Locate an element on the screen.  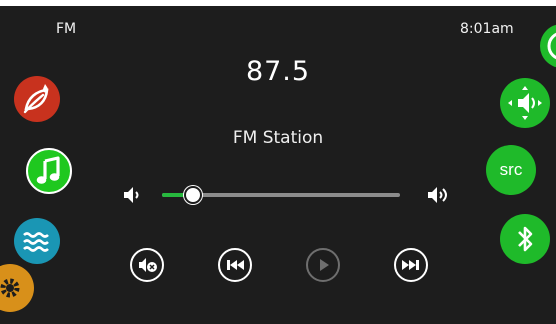
volume-slider-knob is located at coordinates (192, 195).